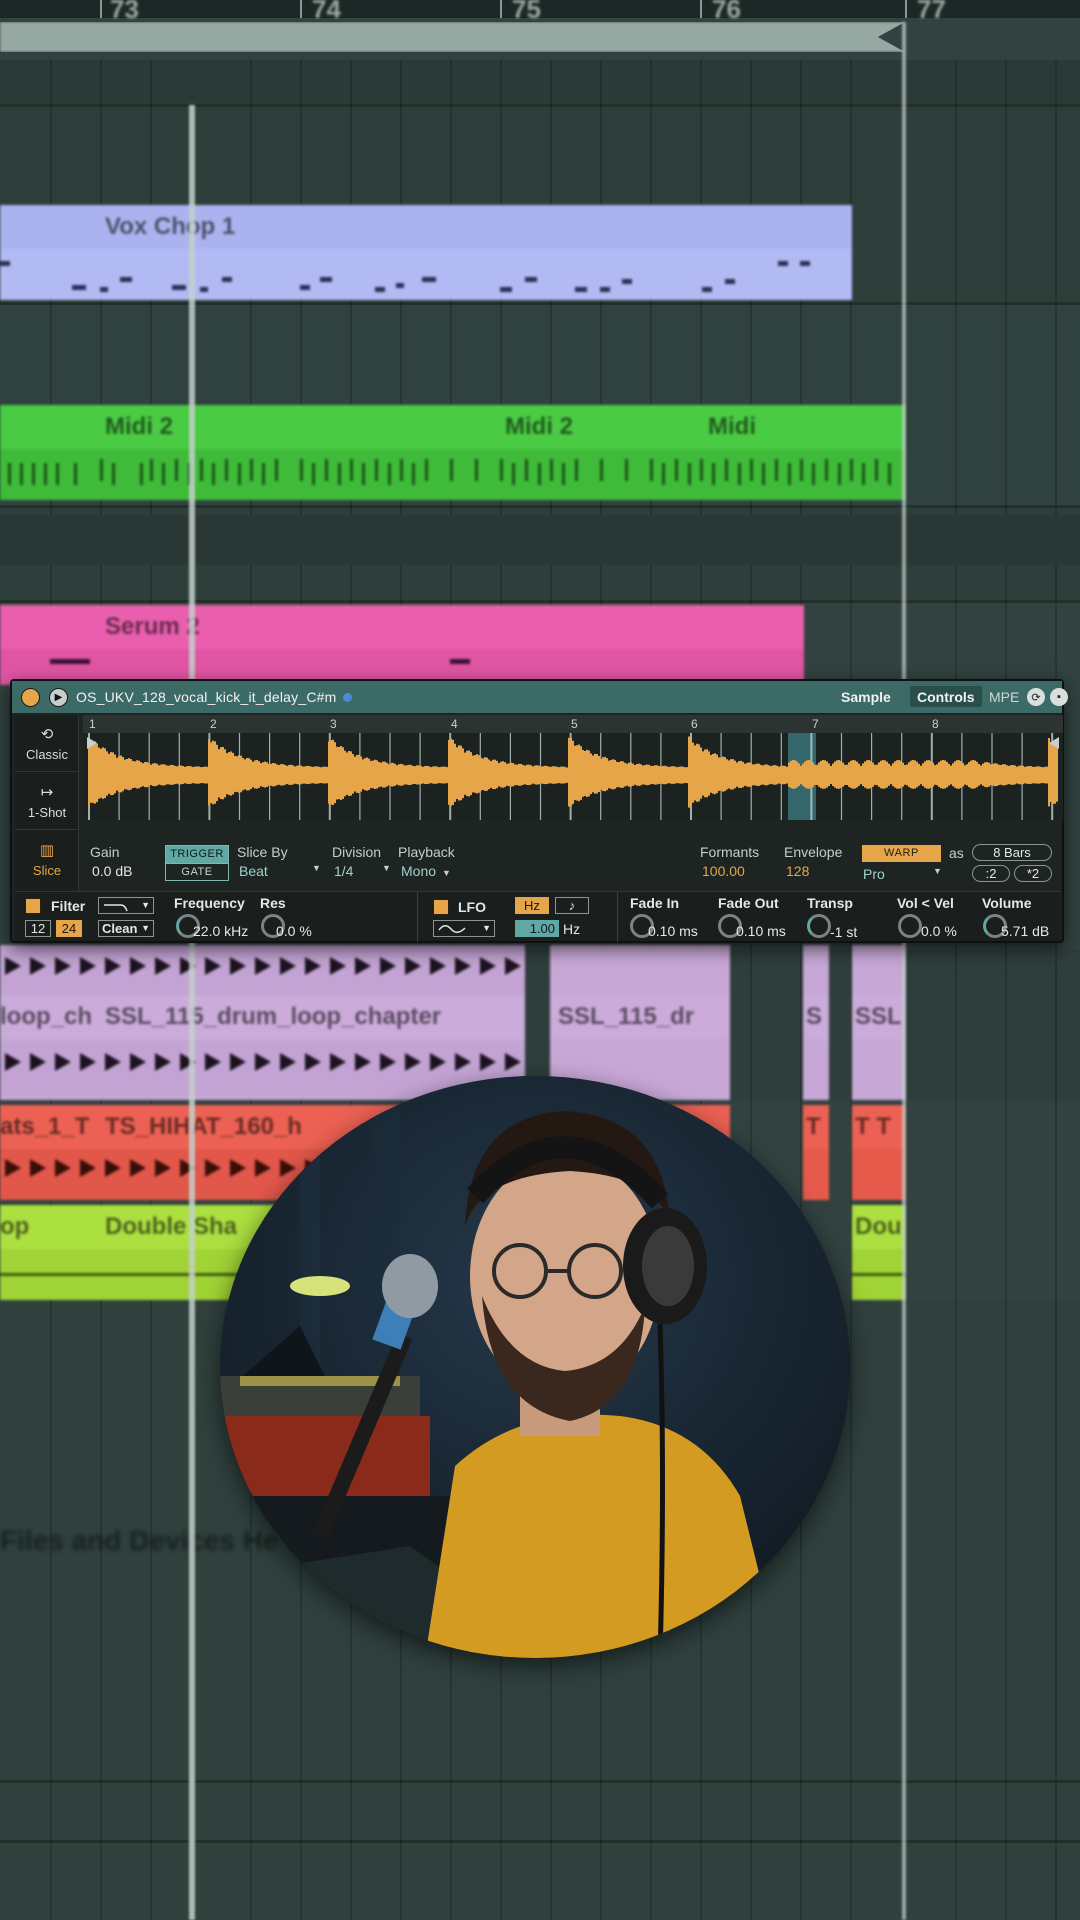  What do you see at coordinates (797, 871) in the screenshot?
I see `envelope-value: 128` at bounding box center [797, 871].